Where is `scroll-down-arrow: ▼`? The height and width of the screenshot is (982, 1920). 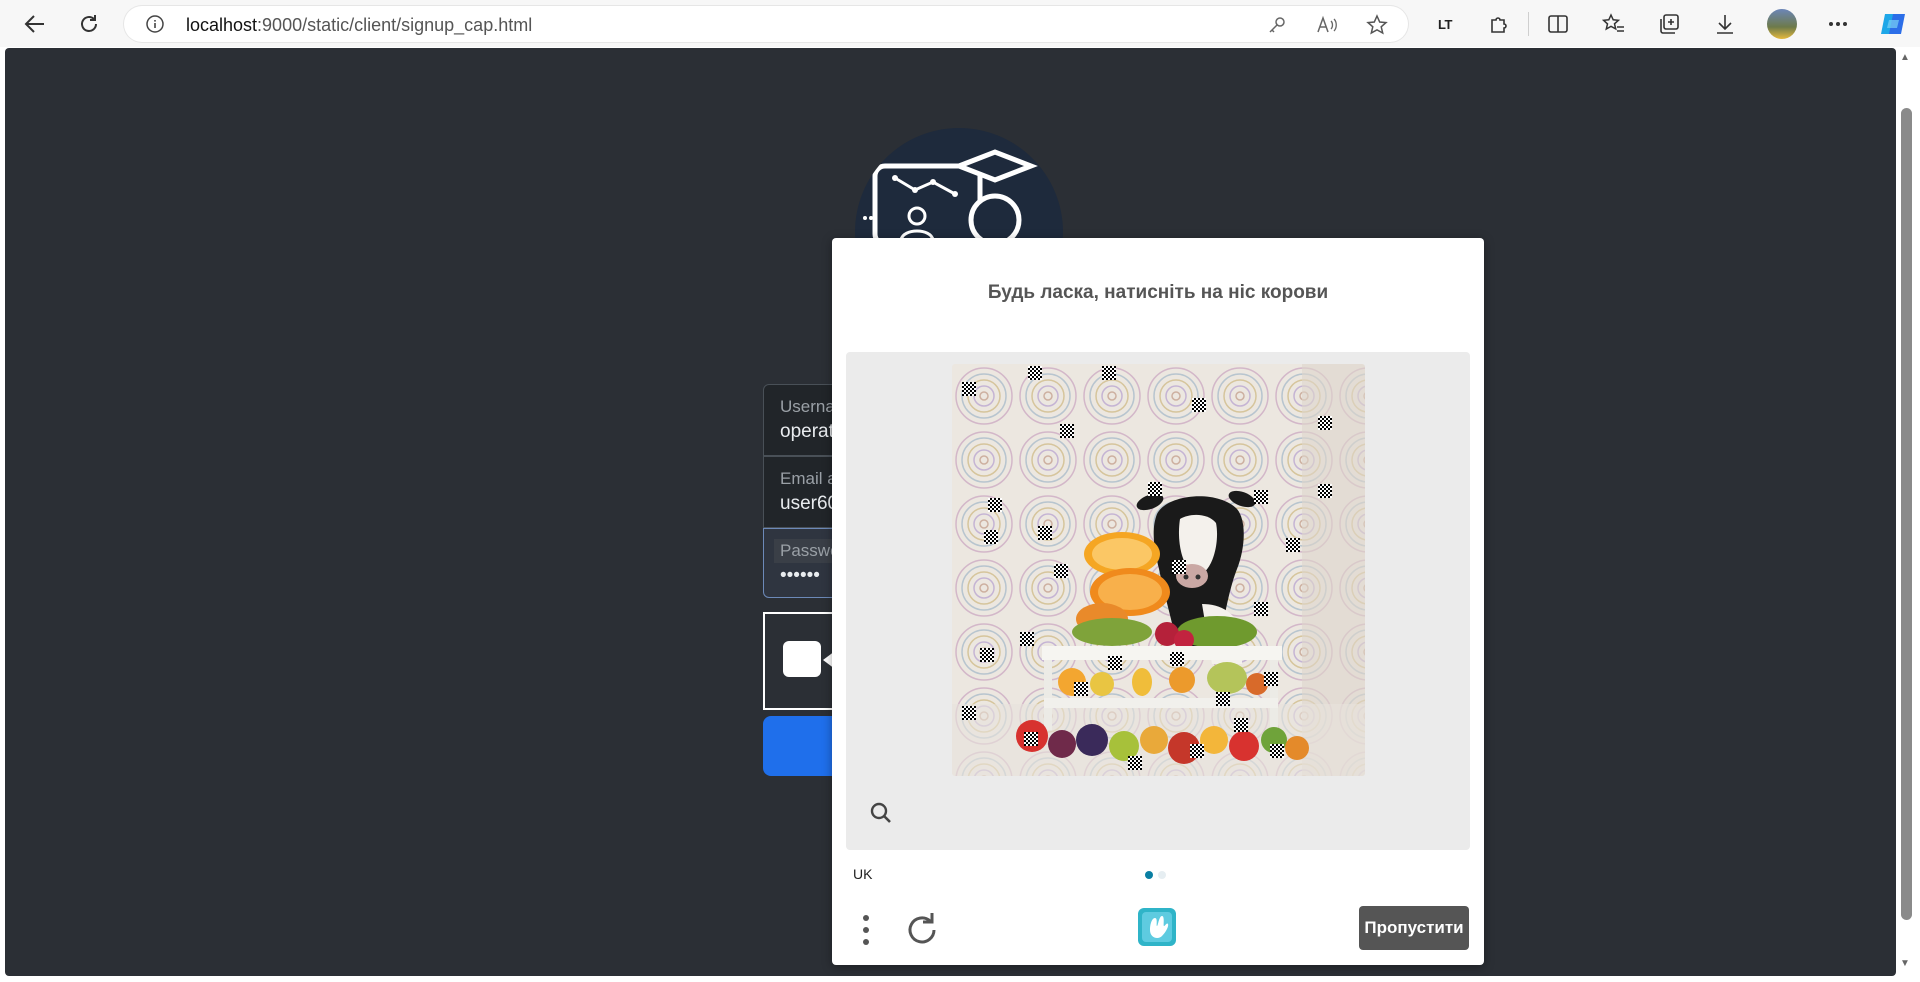
scroll-down-arrow: ▼ is located at coordinates (1905, 963).